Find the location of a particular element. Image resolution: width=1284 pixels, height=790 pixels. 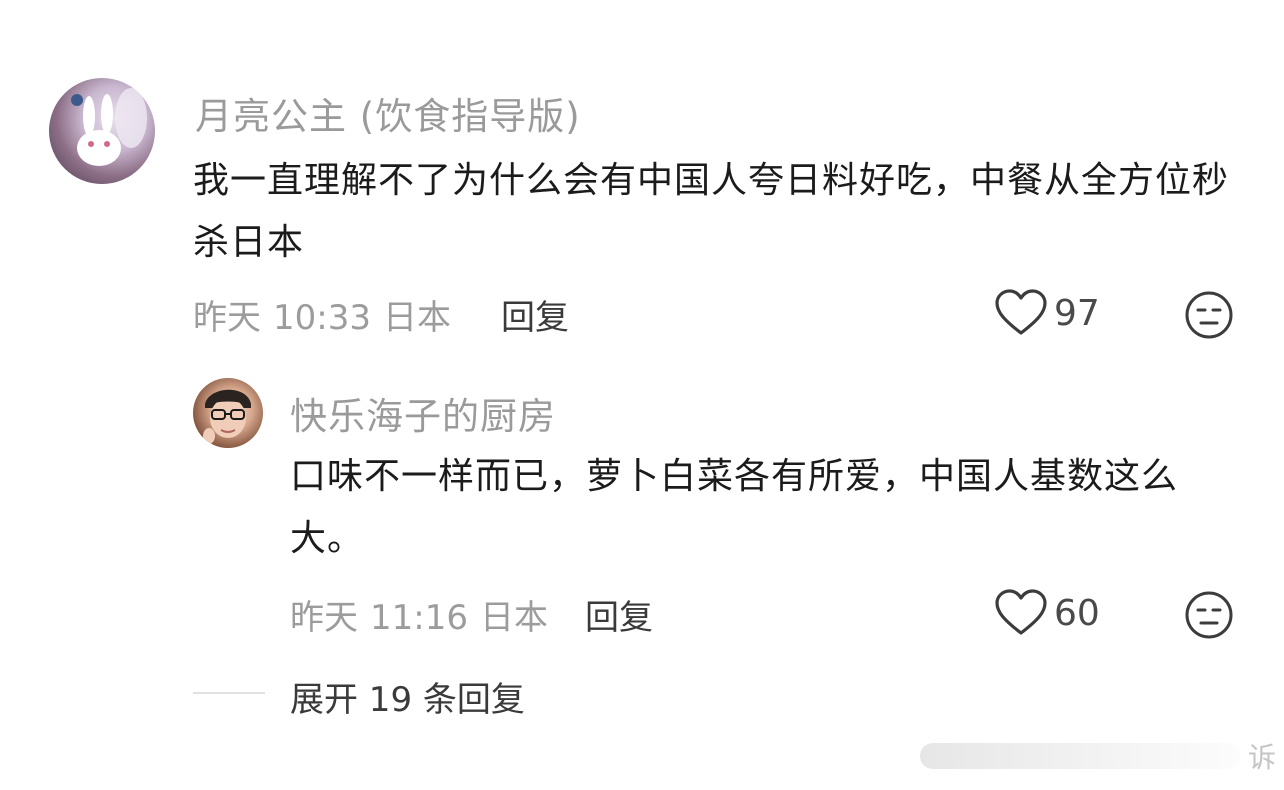

reply-location: 日本 is located at coordinates (513, 618).